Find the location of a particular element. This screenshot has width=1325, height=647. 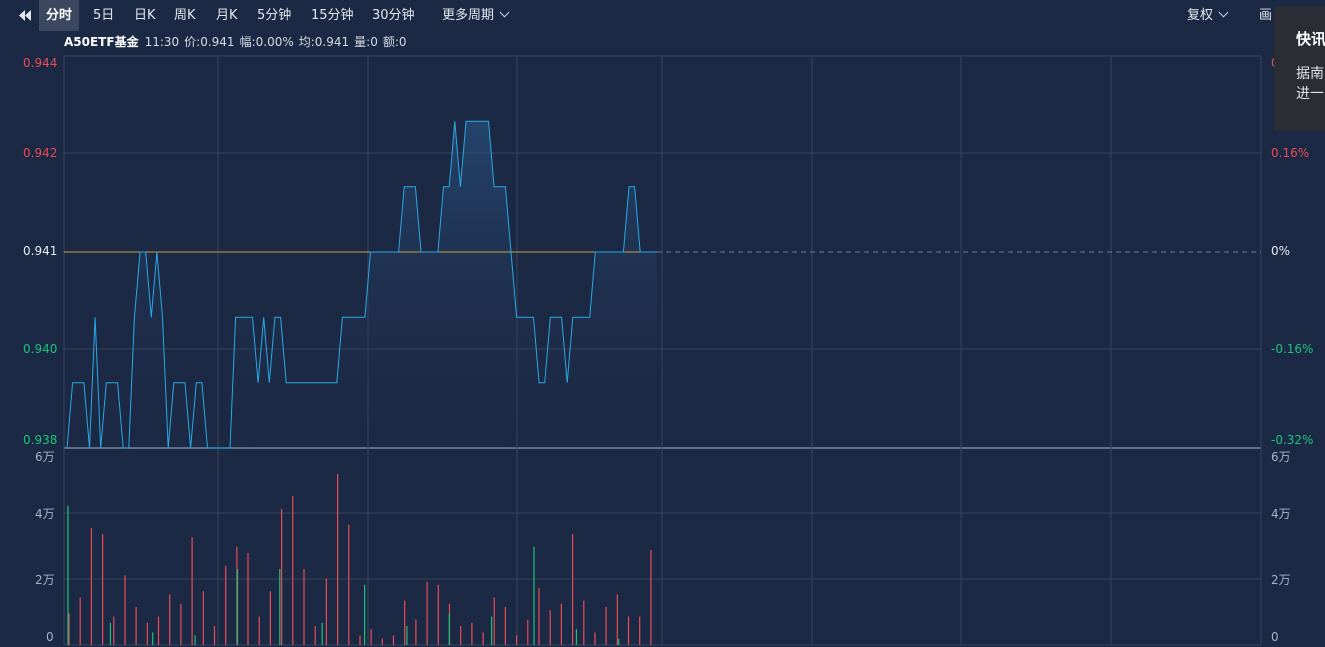

vol-tick-2w-right: 2万 is located at coordinates (1281, 580).